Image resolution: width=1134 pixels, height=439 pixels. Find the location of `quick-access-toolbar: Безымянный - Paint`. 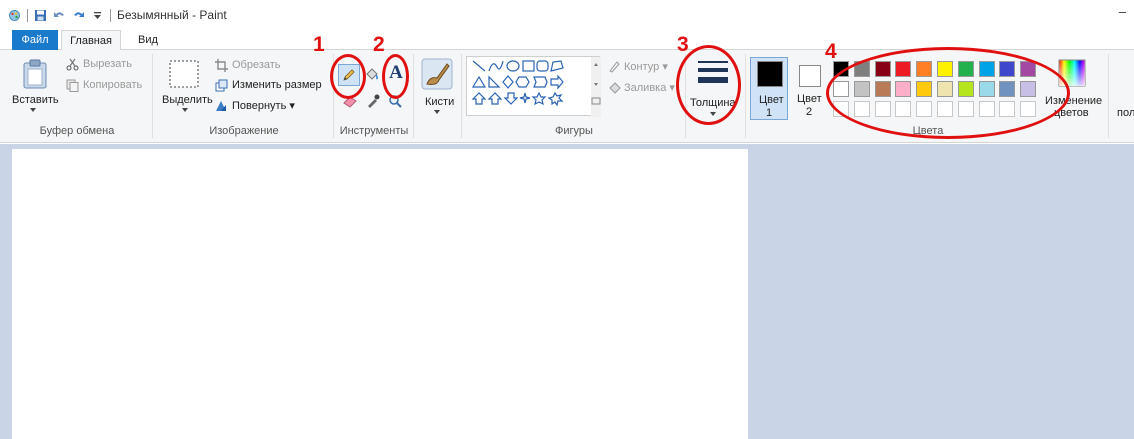

quick-access-toolbar: Безымянный - Paint is located at coordinates (117, 15).